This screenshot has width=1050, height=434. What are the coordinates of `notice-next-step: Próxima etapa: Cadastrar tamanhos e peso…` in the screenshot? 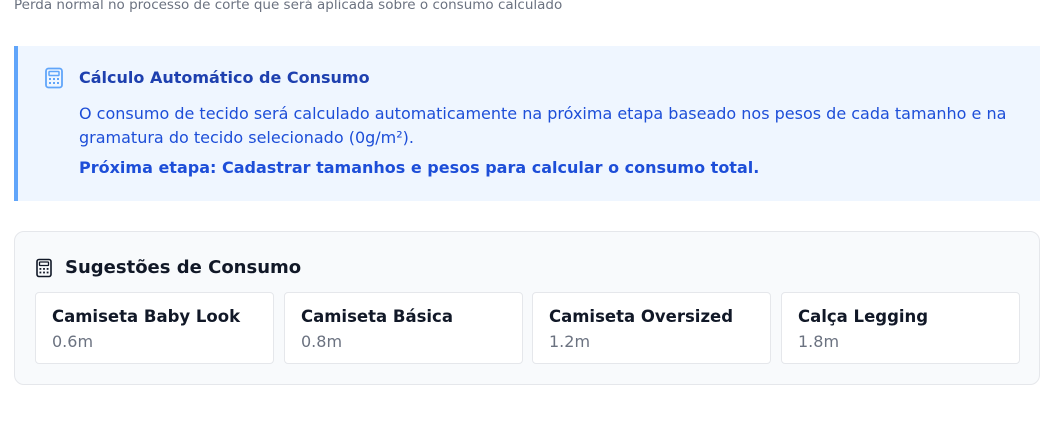 It's located at (419, 167).